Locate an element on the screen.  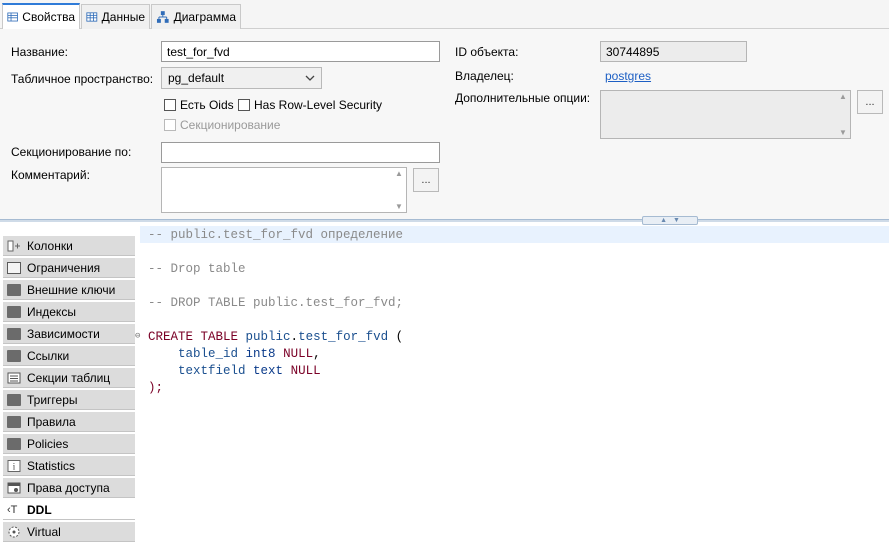
diagram-icon is located at coordinates (162, 17).